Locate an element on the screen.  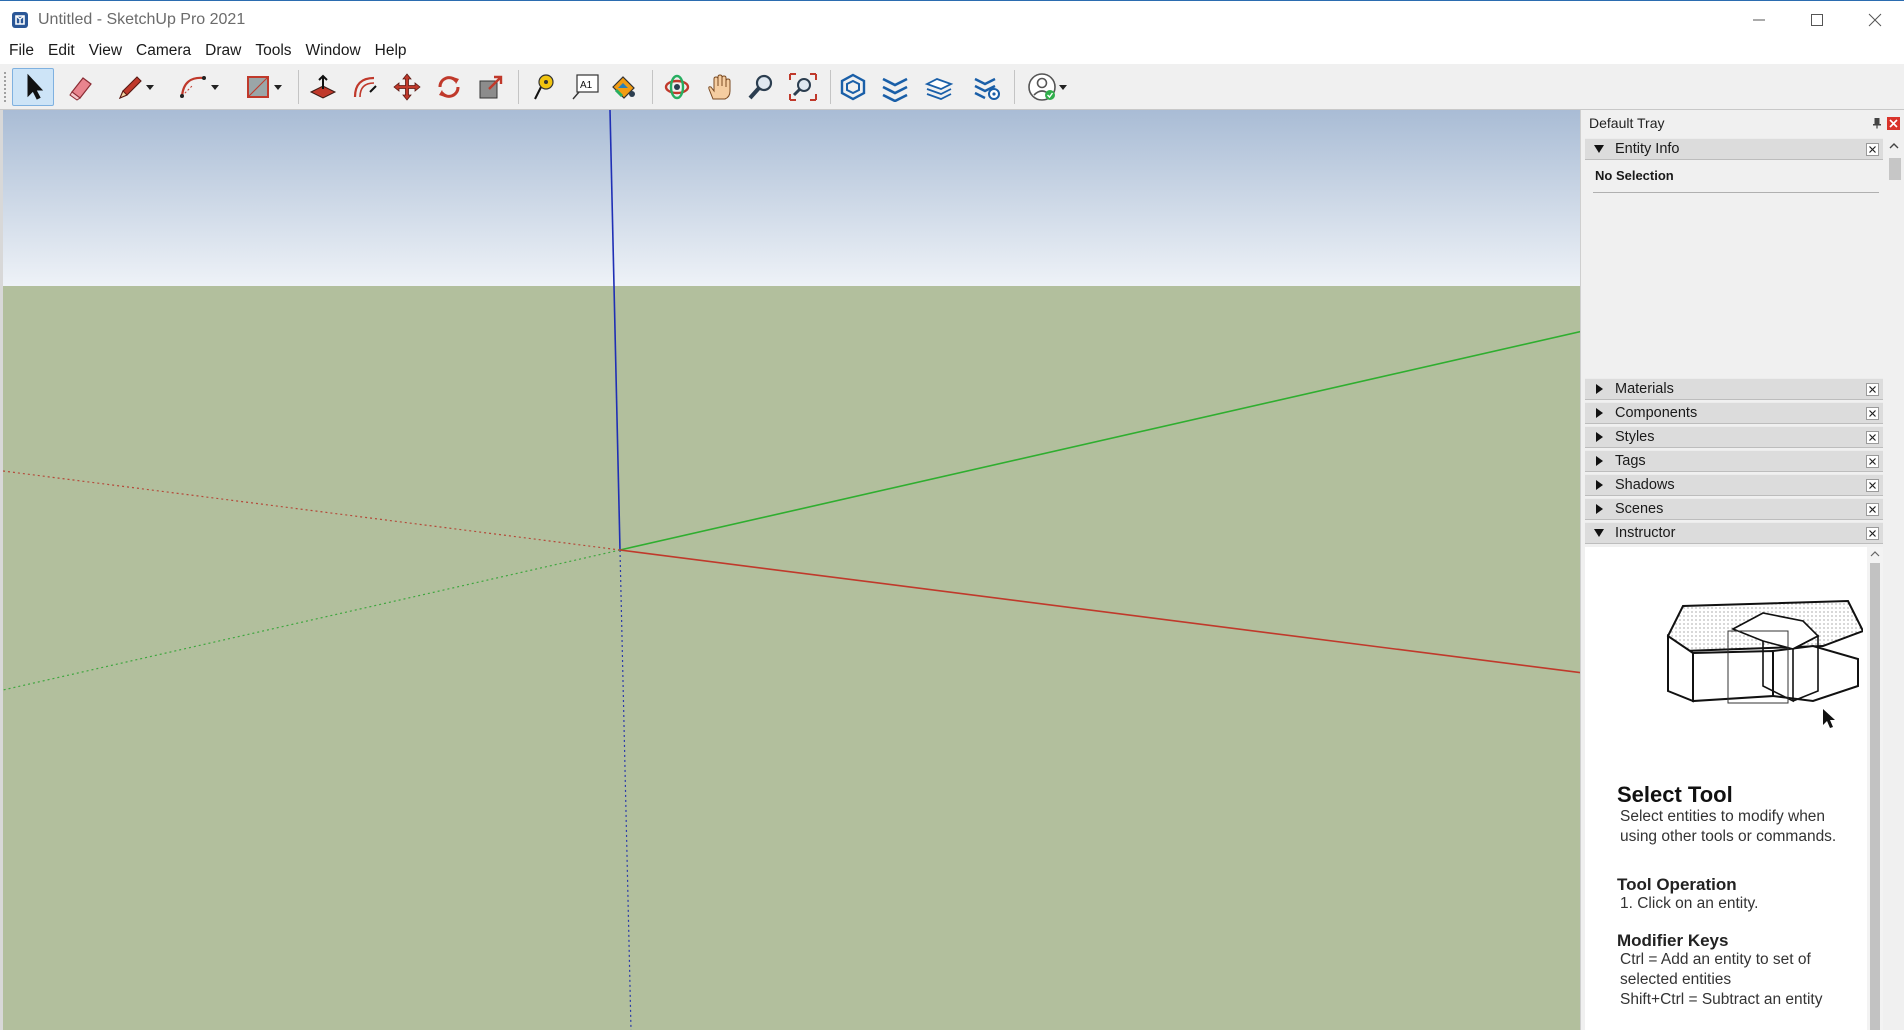
offset-icon is located at coordinates (365, 87).